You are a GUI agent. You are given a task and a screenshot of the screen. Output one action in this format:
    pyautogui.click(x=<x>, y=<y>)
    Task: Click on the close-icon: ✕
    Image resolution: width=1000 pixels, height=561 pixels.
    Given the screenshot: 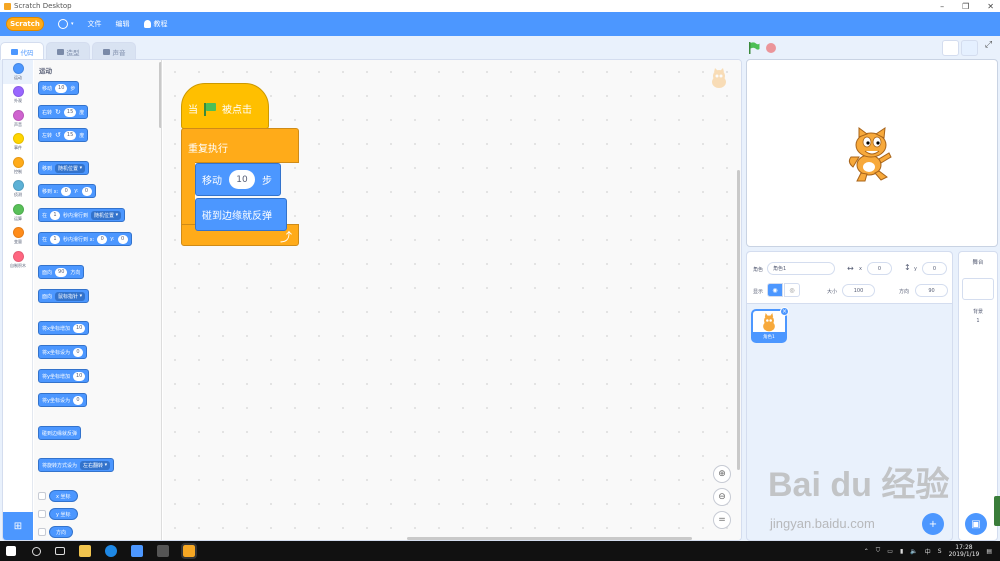 What is the action you would take?
    pyautogui.click(x=990, y=6)
    